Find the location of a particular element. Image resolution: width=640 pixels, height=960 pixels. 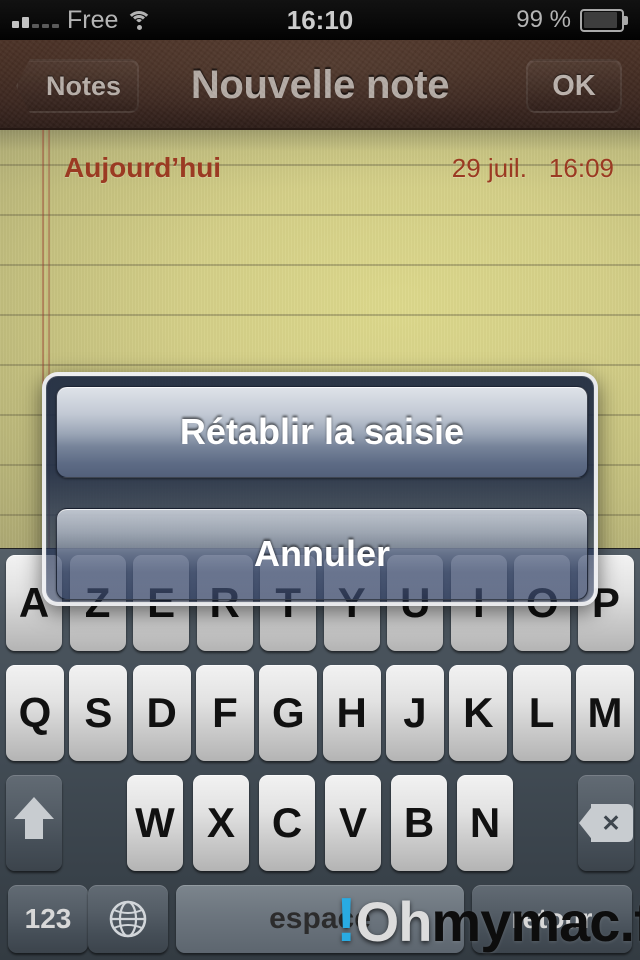

globe-language-icon is located at coordinates (128, 919).